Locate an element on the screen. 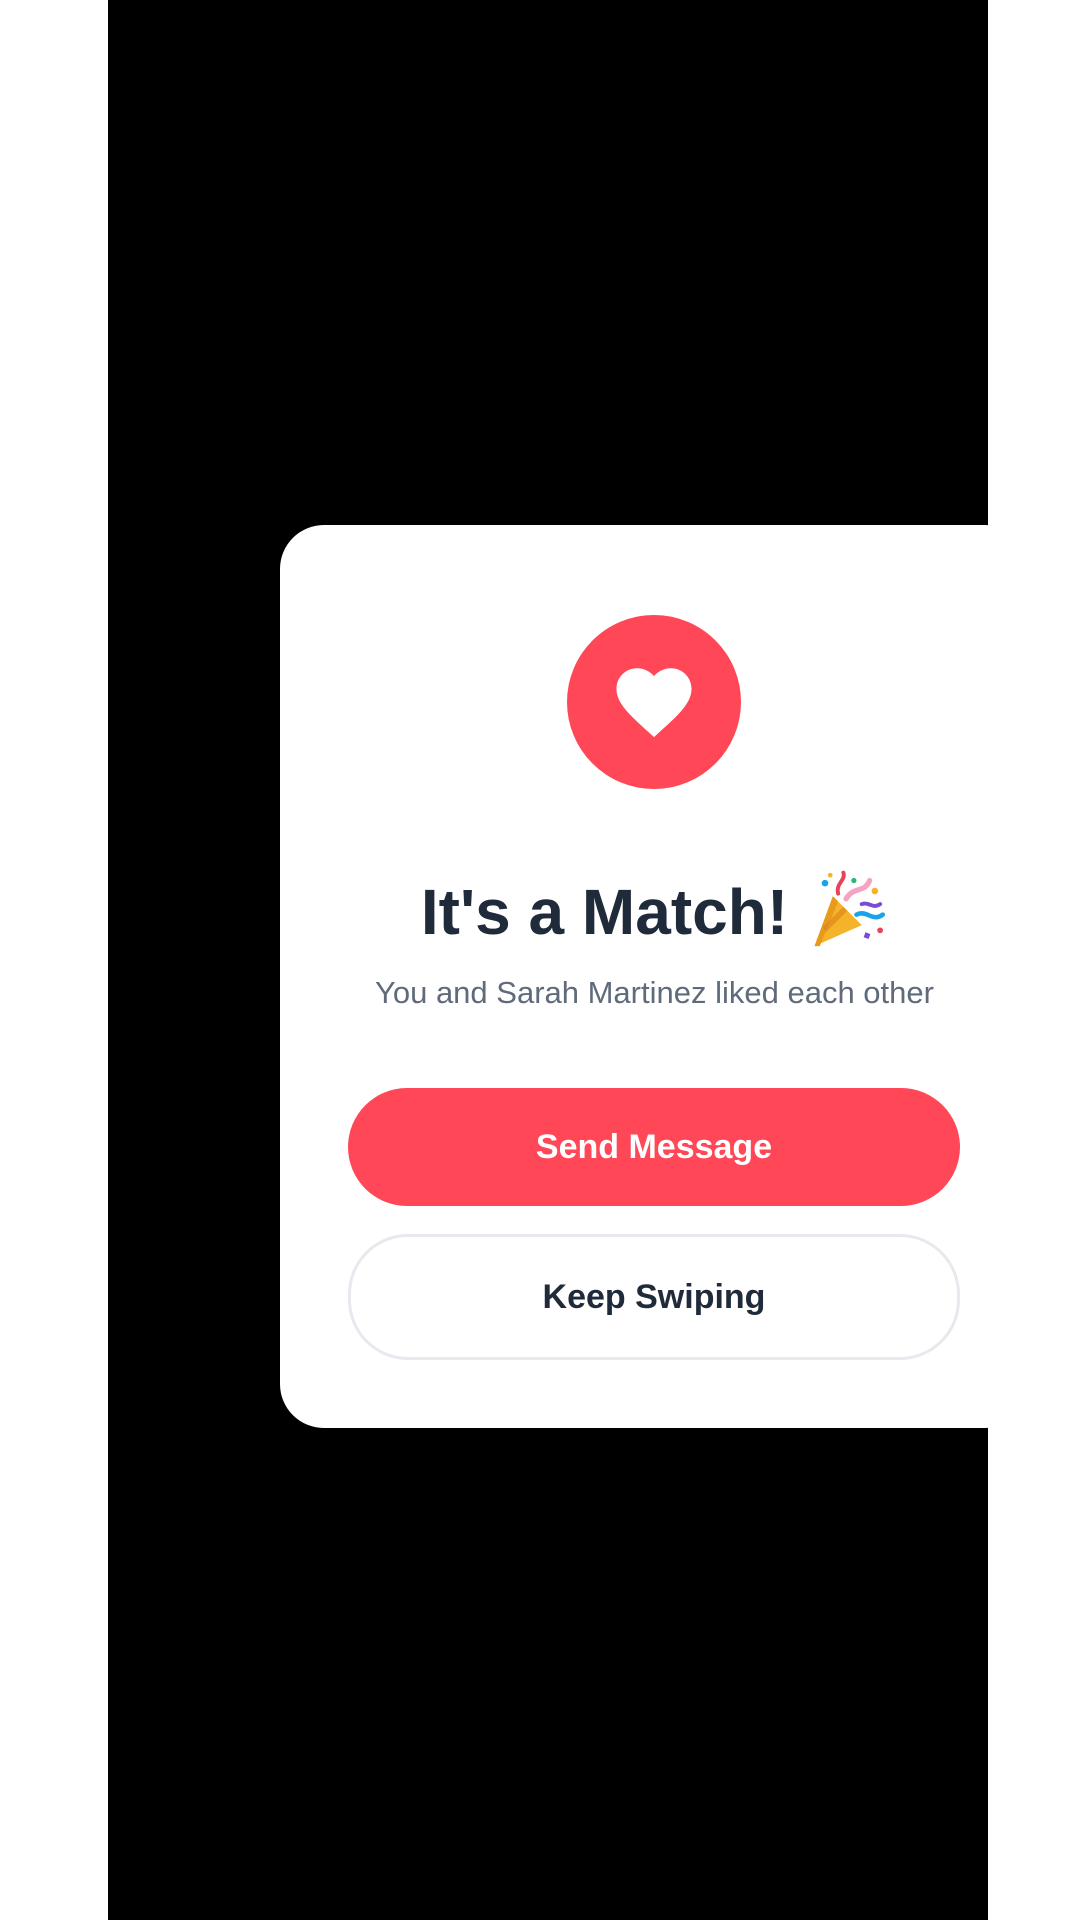 The width and height of the screenshot is (1080, 1920). match-title: It's a Match! is located at coordinates (654, 912).